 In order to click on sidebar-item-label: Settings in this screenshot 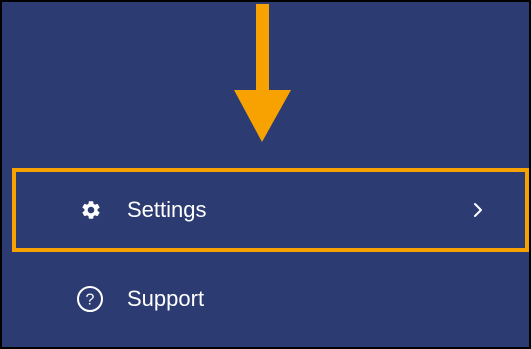, I will do `click(167, 209)`.